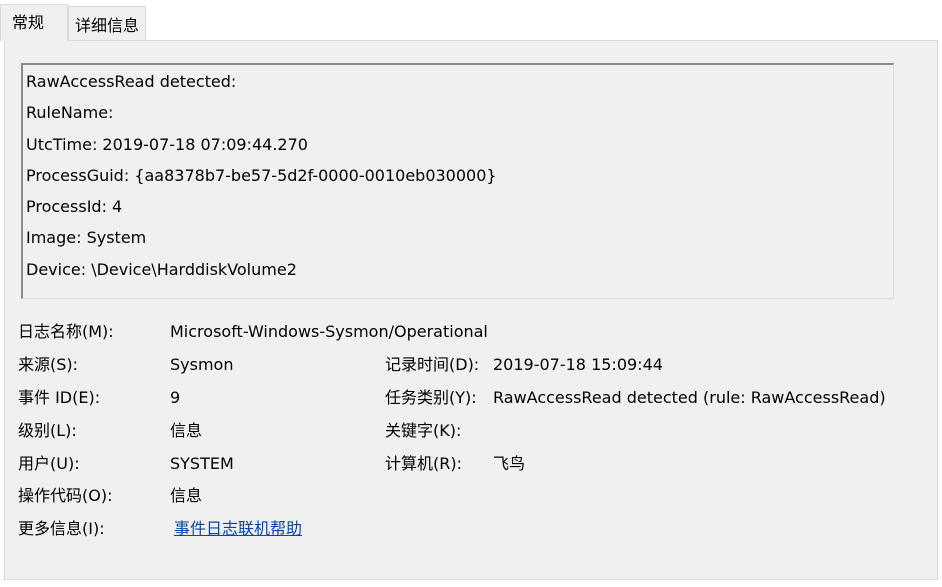 This screenshot has width=942, height=587. Describe the element at coordinates (107, 23) in the screenshot. I see `tab-details: 详细信息` at that location.